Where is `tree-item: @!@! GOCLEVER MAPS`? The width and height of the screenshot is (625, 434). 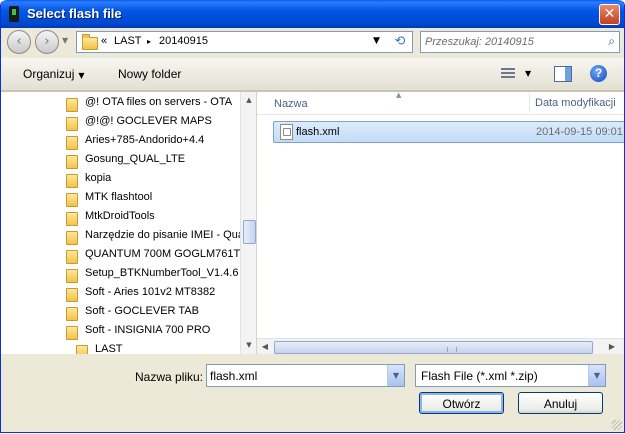
tree-item: @!@! GOCLEVER MAPS is located at coordinates (152, 121).